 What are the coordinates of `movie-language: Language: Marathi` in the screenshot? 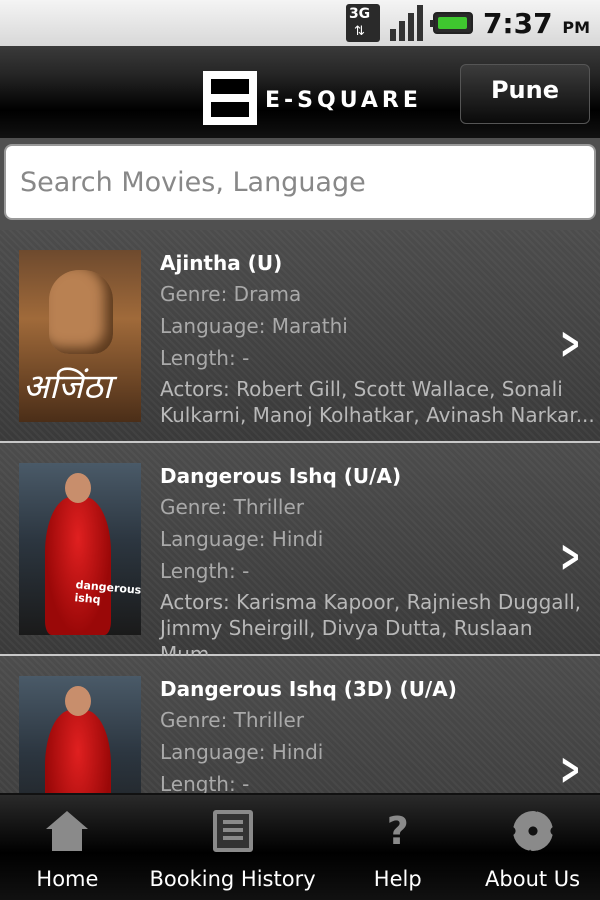 It's located at (254, 326).